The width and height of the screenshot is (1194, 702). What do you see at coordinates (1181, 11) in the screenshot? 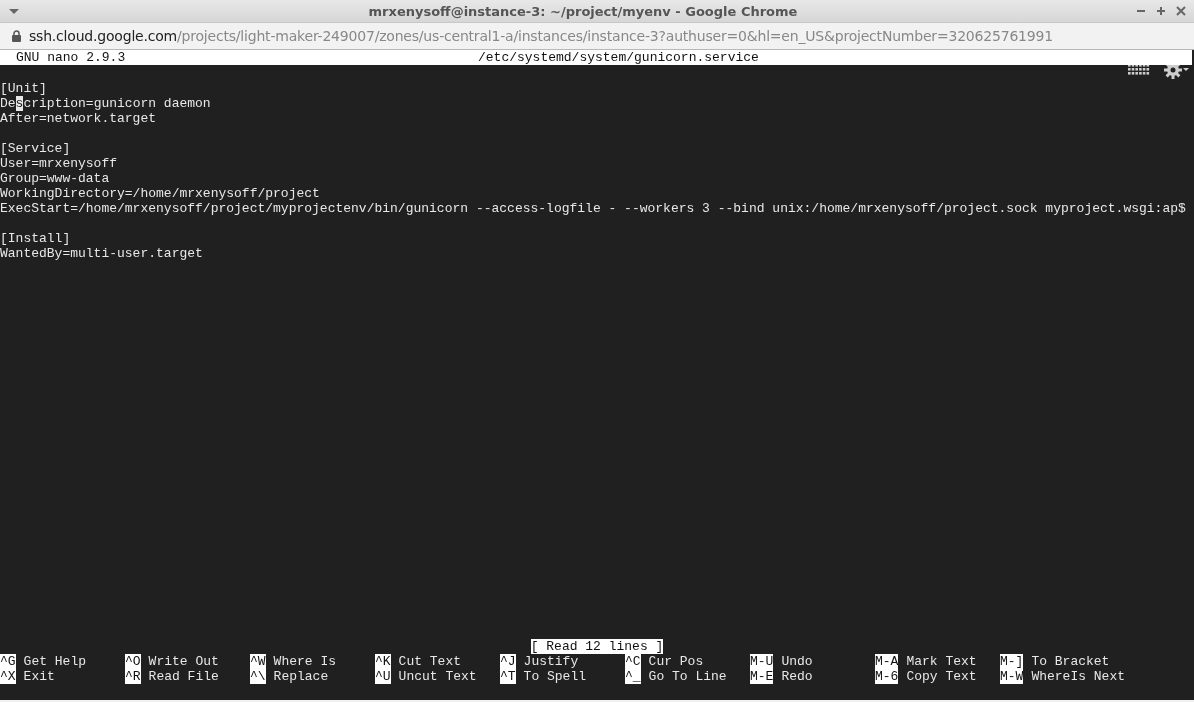
I see `close-icon` at bounding box center [1181, 11].